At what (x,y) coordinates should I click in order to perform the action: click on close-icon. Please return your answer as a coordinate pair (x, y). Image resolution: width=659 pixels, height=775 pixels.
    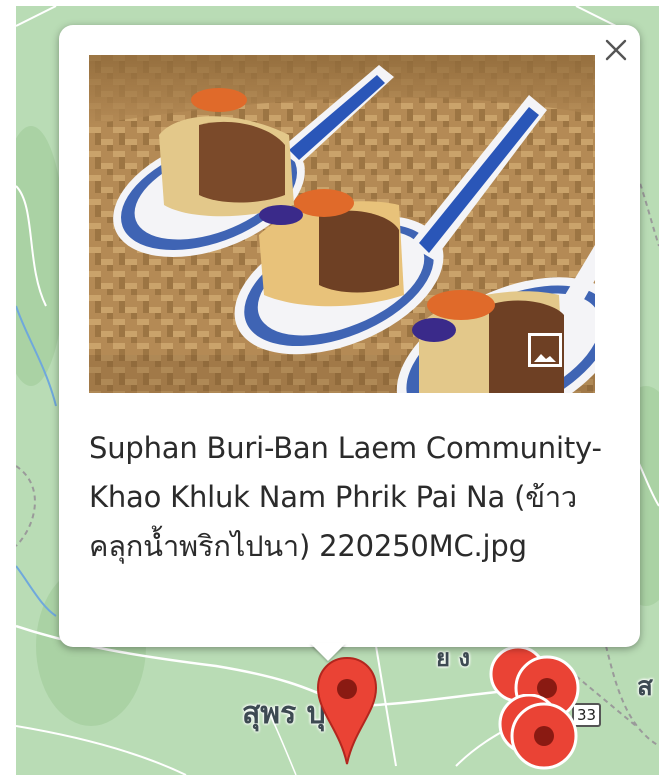
    Looking at the image, I should click on (616, 50).